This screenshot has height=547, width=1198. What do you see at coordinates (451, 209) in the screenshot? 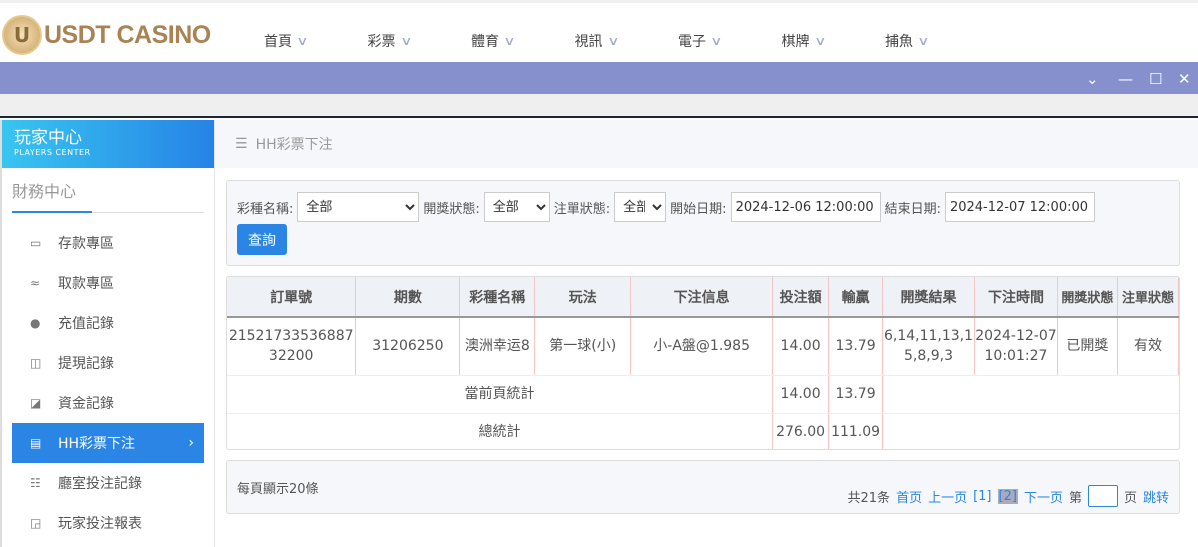
I see `draw-status-label: 開獎狀態:` at bounding box center [451, 209].